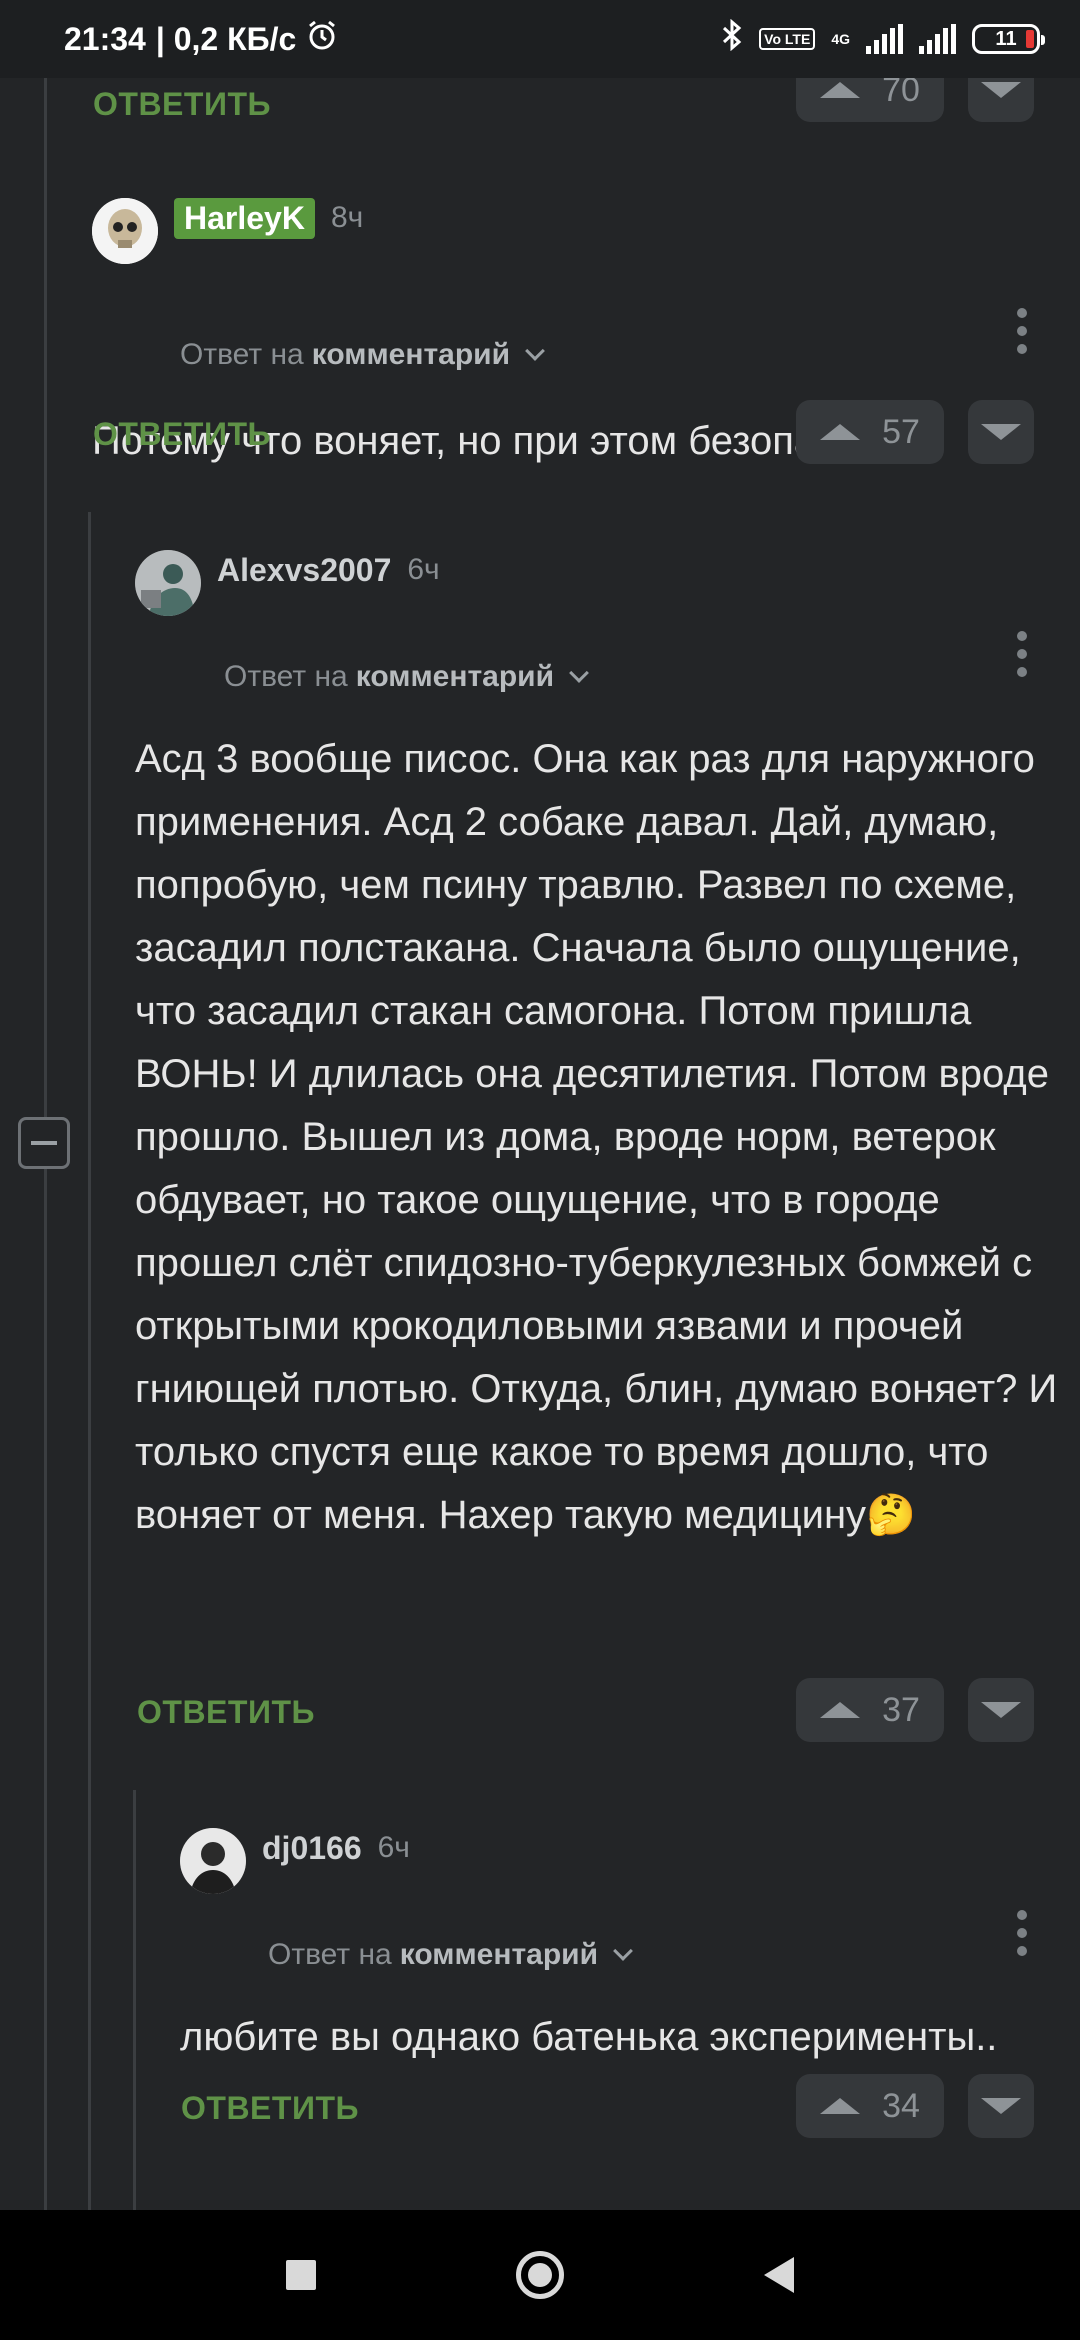  Describe the element at coordinates (937, 39) in the screenshot. I see `signal-icon-sim2` at that location.